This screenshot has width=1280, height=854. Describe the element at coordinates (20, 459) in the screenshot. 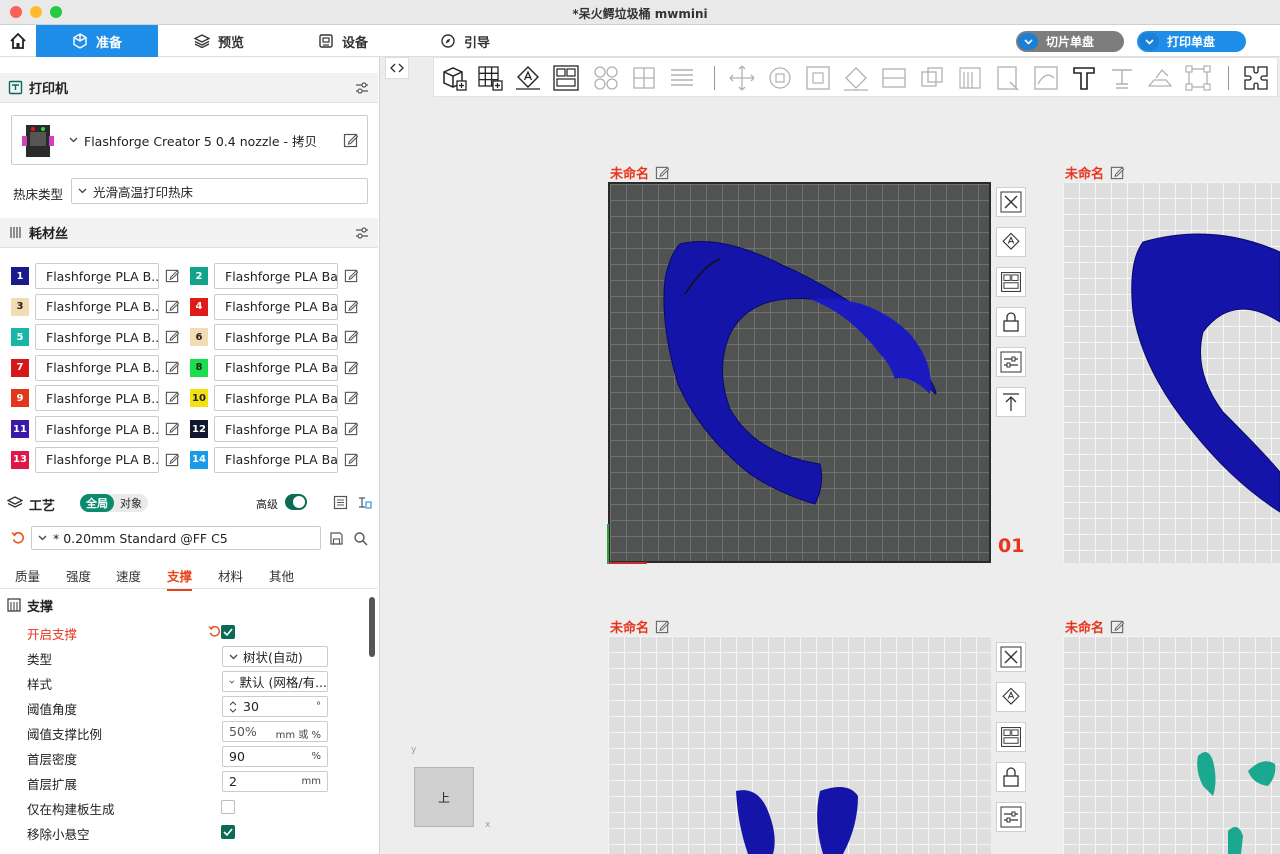

I see `filament-color-swatch: 13` at that location.